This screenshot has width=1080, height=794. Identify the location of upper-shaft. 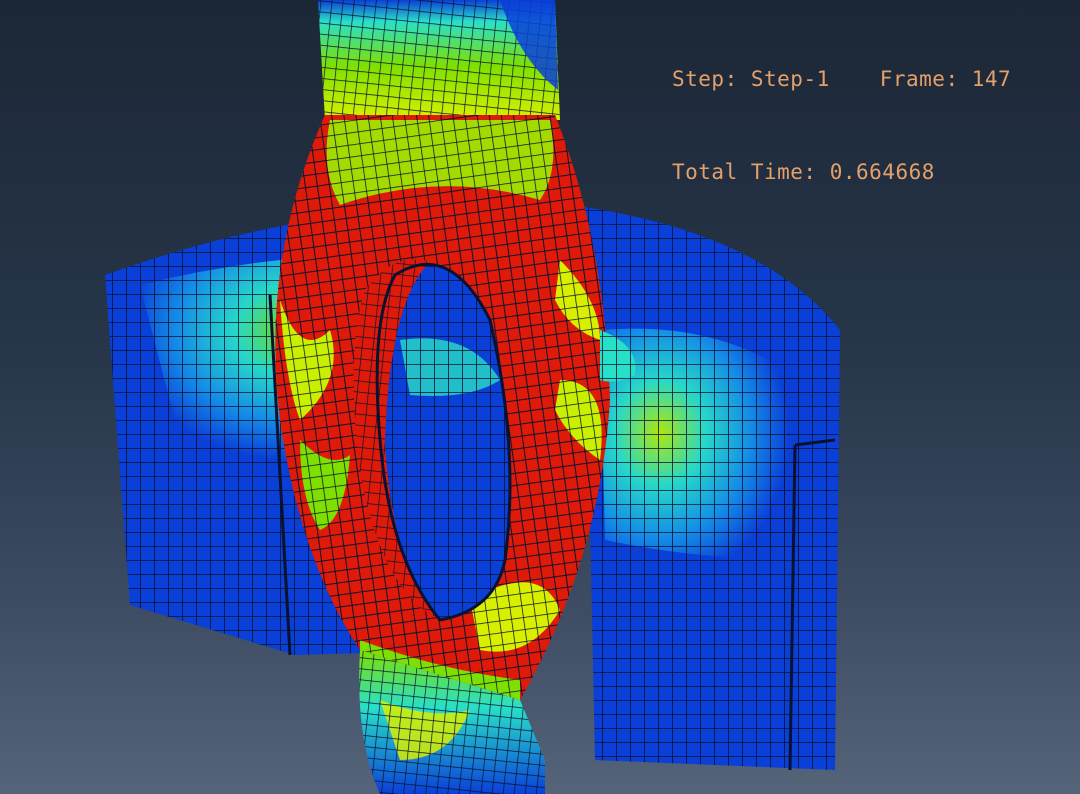
(439, 60).